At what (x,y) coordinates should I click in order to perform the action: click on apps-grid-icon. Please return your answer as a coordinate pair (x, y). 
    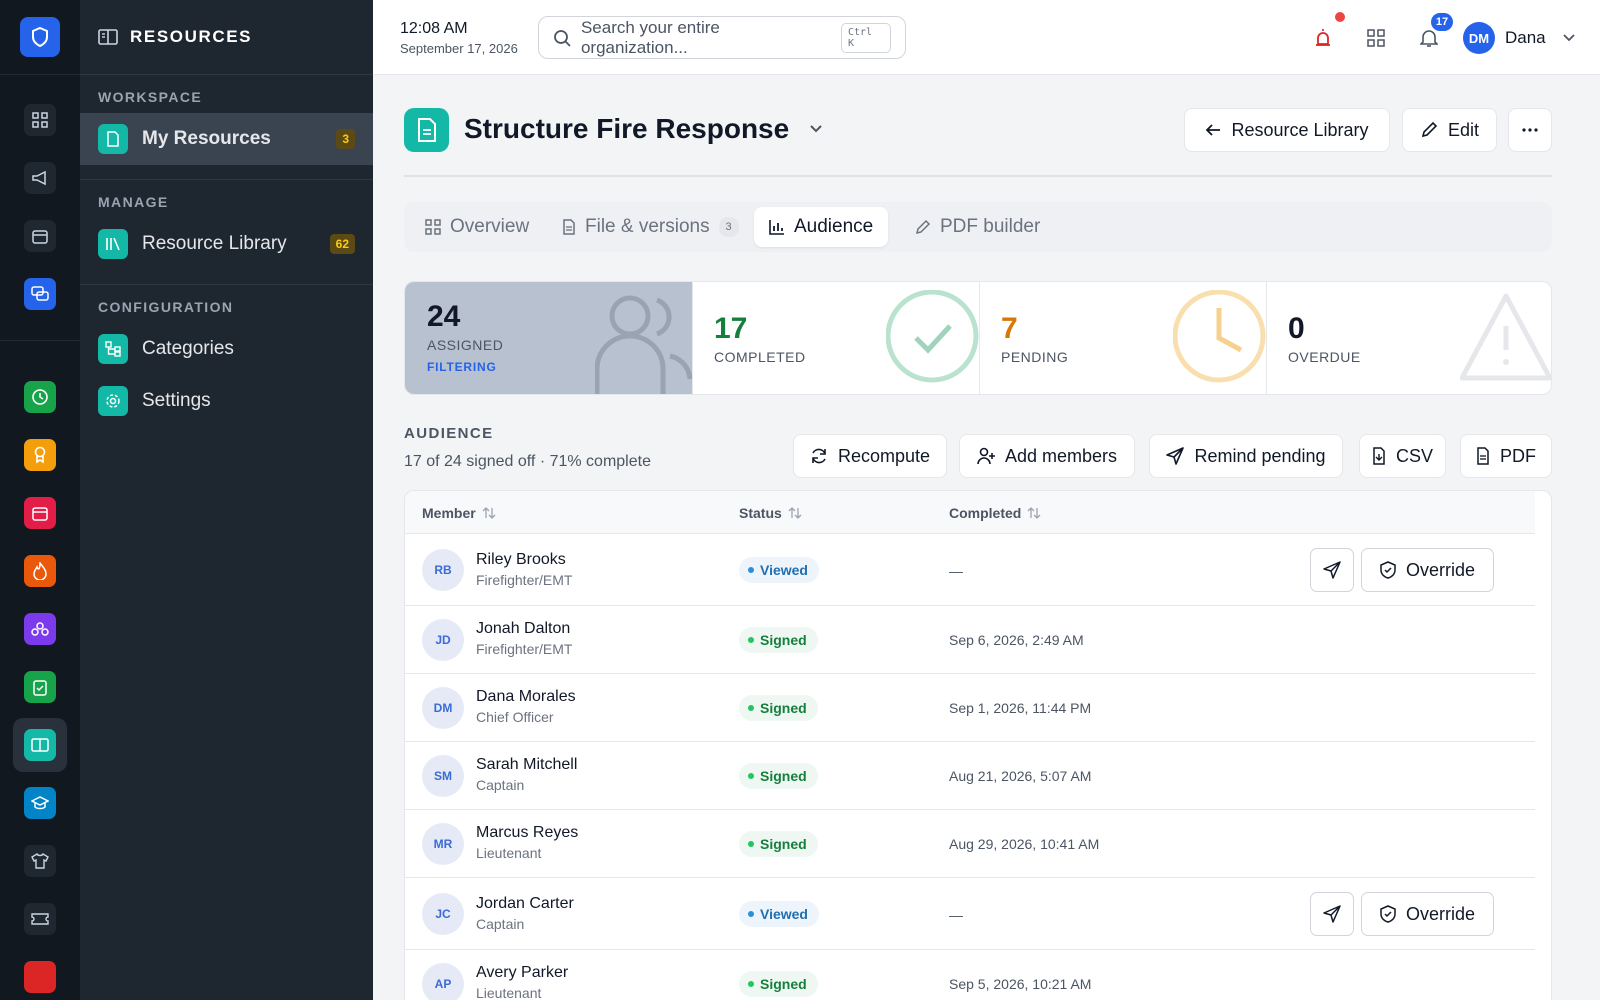
    Looking at the image, I should click on (1376, 38).